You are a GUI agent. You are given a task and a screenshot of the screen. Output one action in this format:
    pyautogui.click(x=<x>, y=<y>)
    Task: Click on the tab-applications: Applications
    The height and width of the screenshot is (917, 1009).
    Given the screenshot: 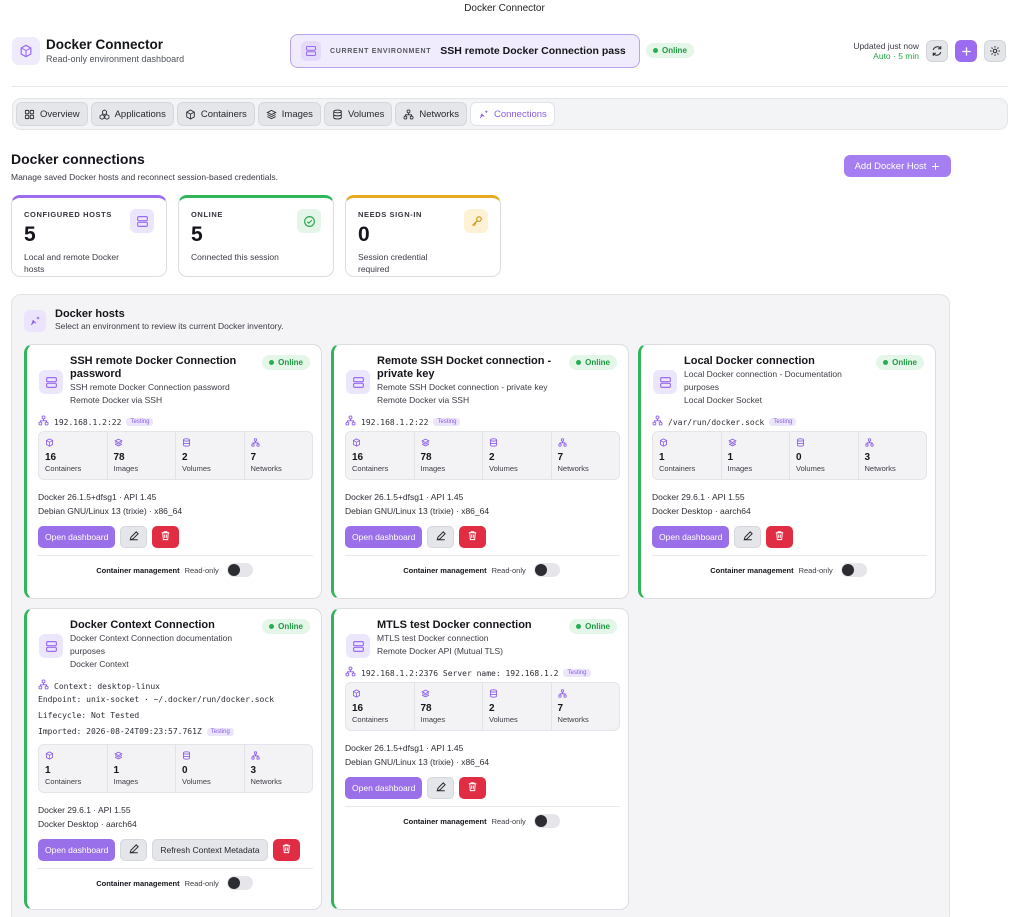 What is the action you would take?
    pyautogui.click(x=132, y=114)
    